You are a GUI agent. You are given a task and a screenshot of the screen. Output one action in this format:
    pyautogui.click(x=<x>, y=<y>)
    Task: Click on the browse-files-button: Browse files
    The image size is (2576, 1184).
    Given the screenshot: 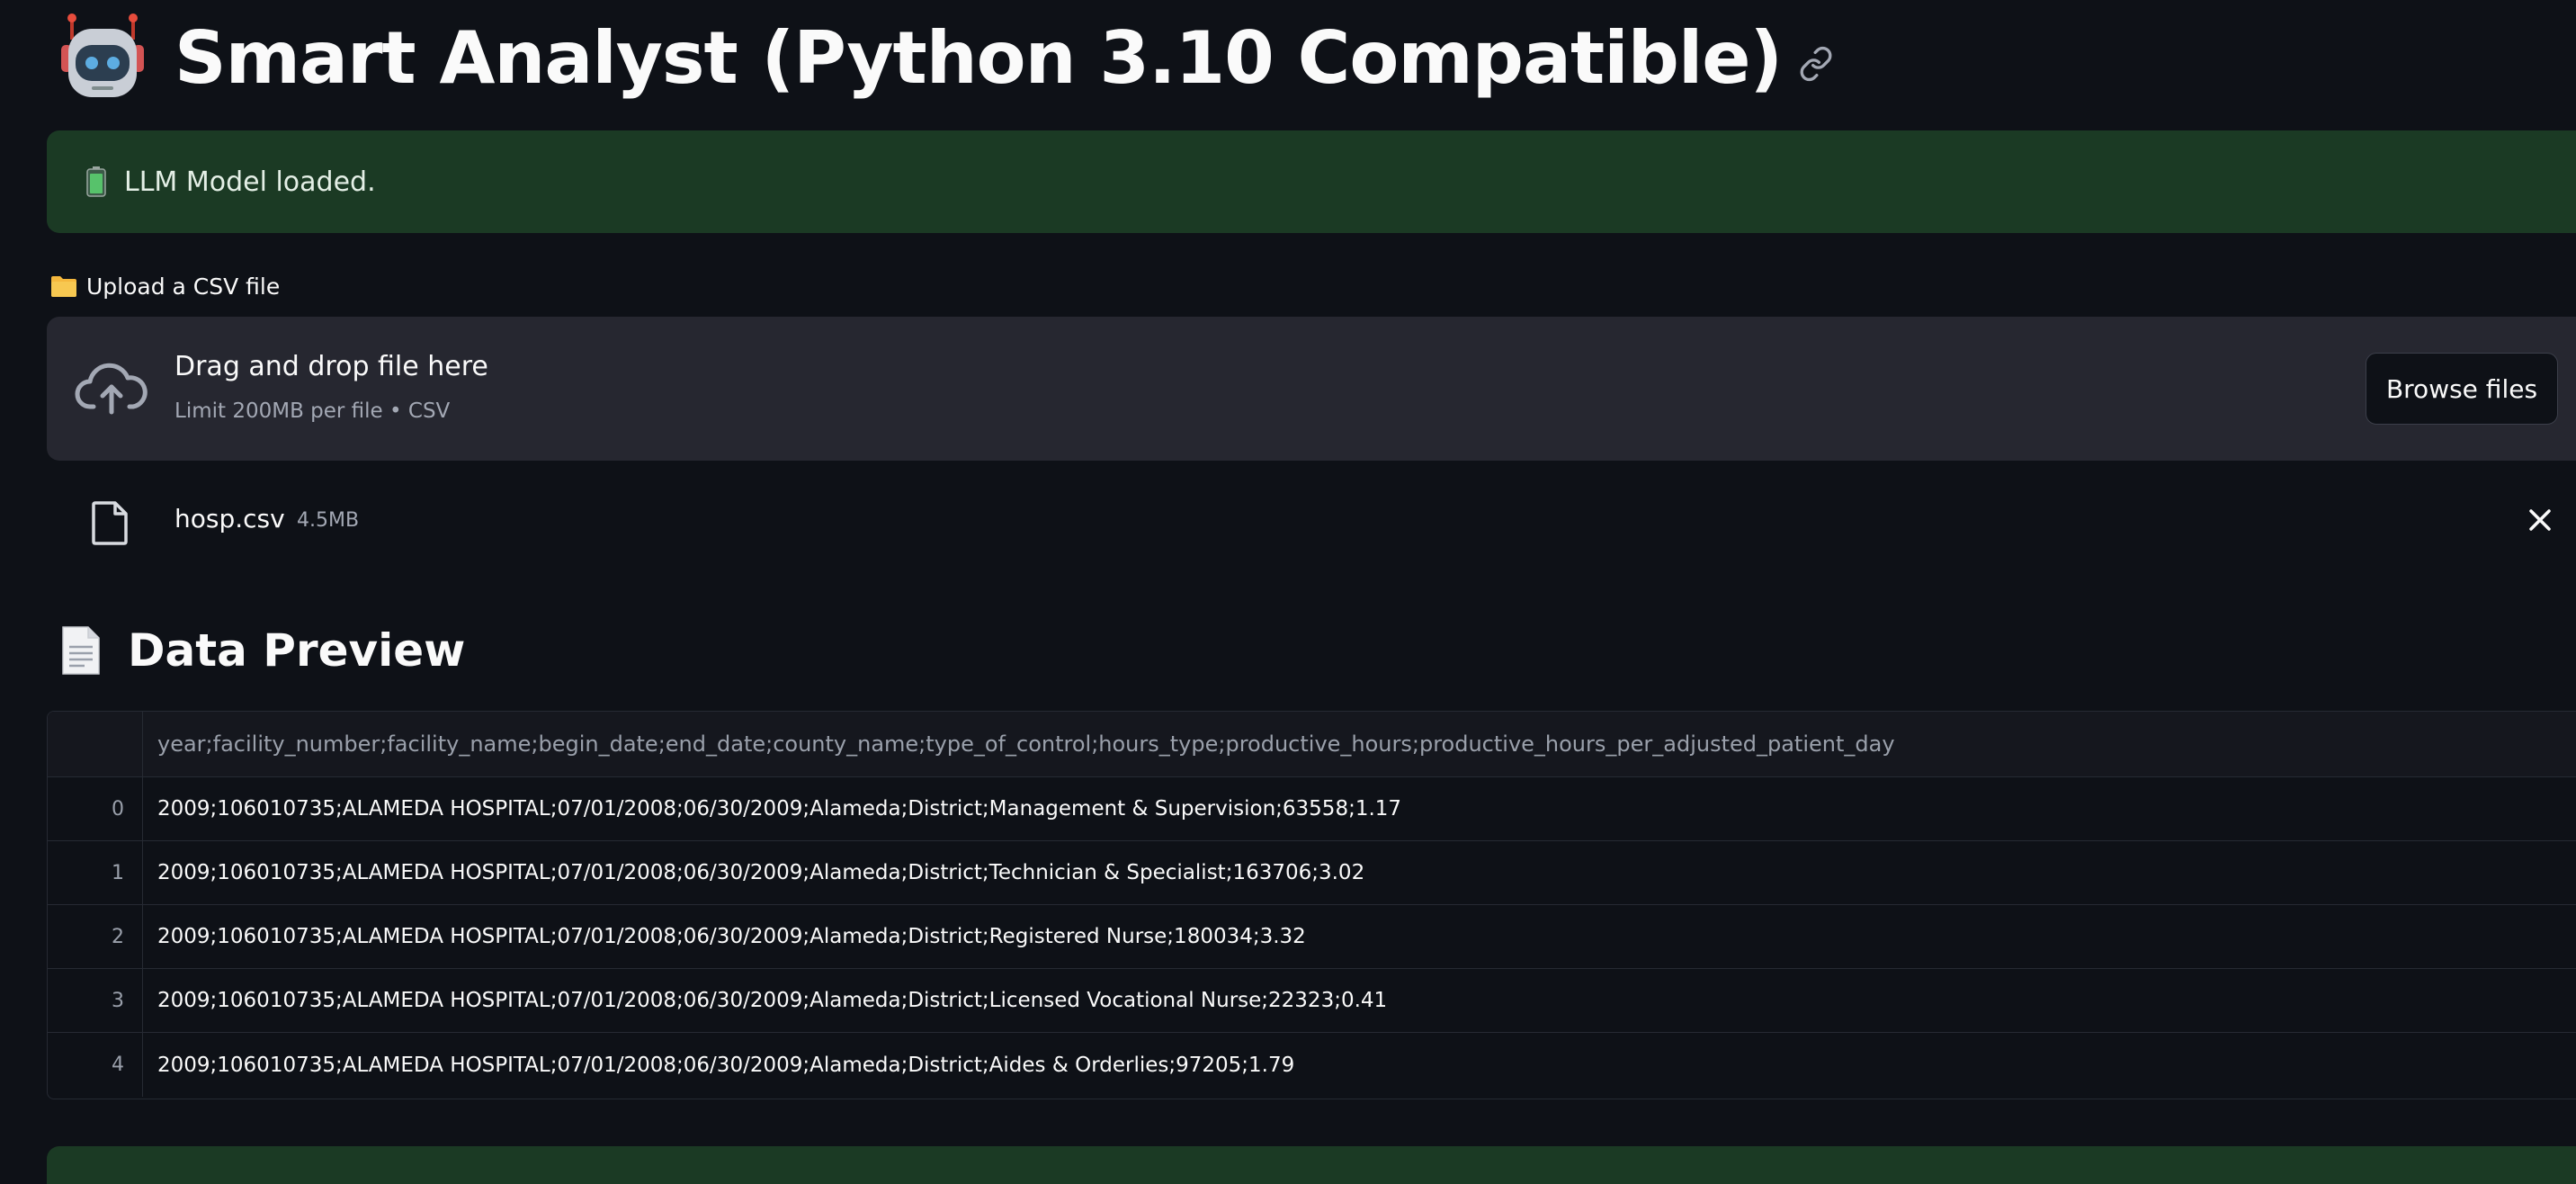 What is the action you would take?
    pyautogui.click(x=2462, y=389)
    